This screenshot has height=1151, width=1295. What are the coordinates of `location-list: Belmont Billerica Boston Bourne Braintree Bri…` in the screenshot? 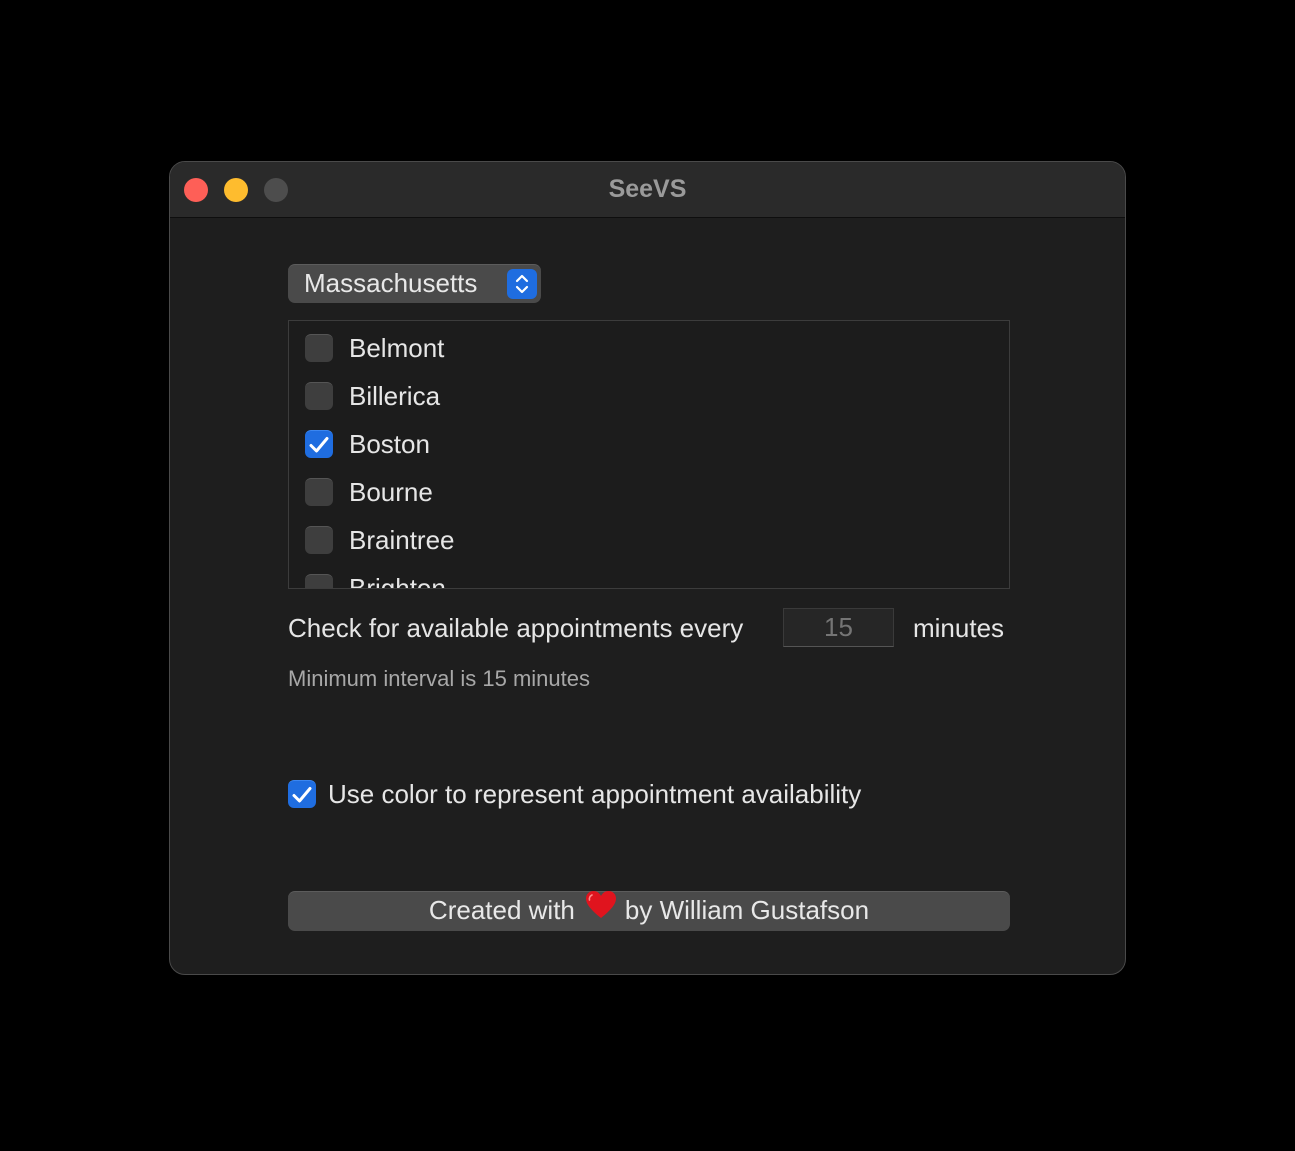 It's located at (649, 454).